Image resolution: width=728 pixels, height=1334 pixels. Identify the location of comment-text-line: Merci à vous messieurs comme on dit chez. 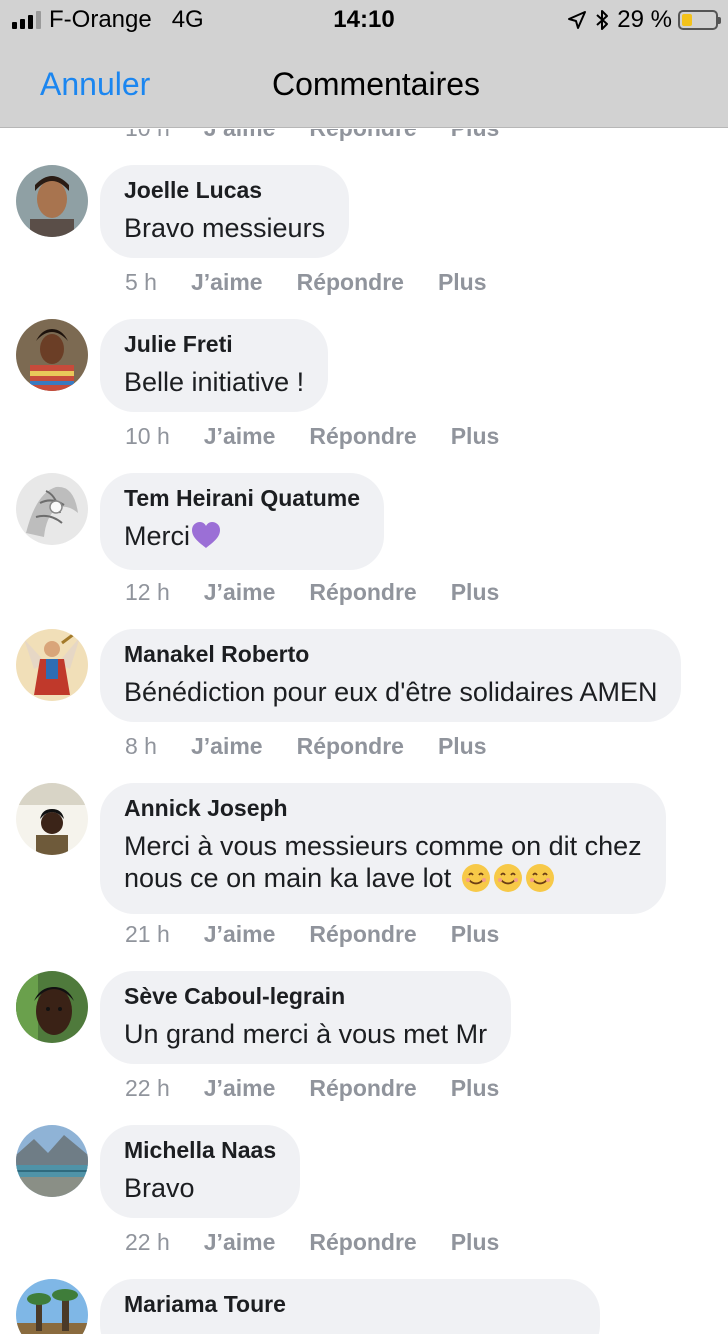
(383, 846).